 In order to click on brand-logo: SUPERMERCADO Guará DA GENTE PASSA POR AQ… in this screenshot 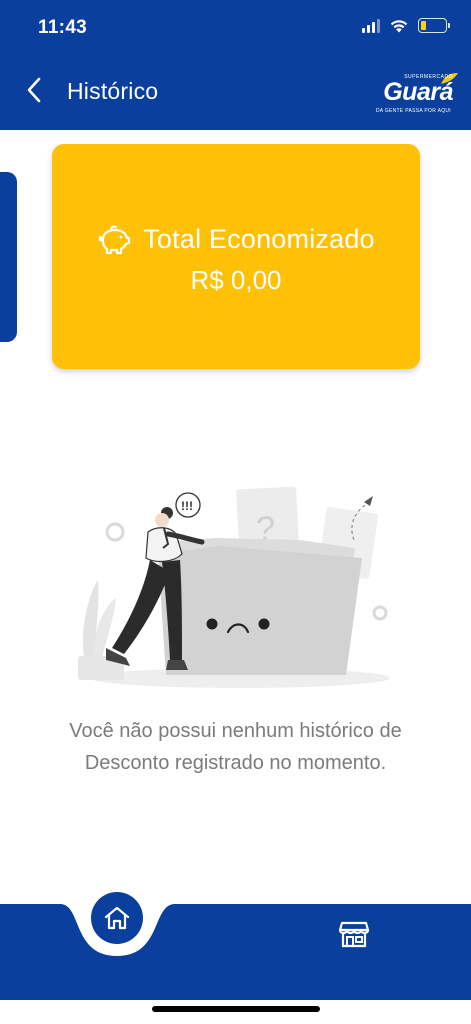, I will do `click(417, 95)`.